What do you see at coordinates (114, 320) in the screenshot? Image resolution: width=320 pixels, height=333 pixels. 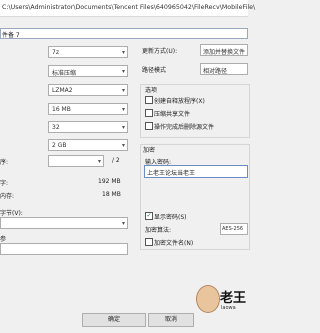 I see `ok-button: 确定` at bounding box center [114, 320].